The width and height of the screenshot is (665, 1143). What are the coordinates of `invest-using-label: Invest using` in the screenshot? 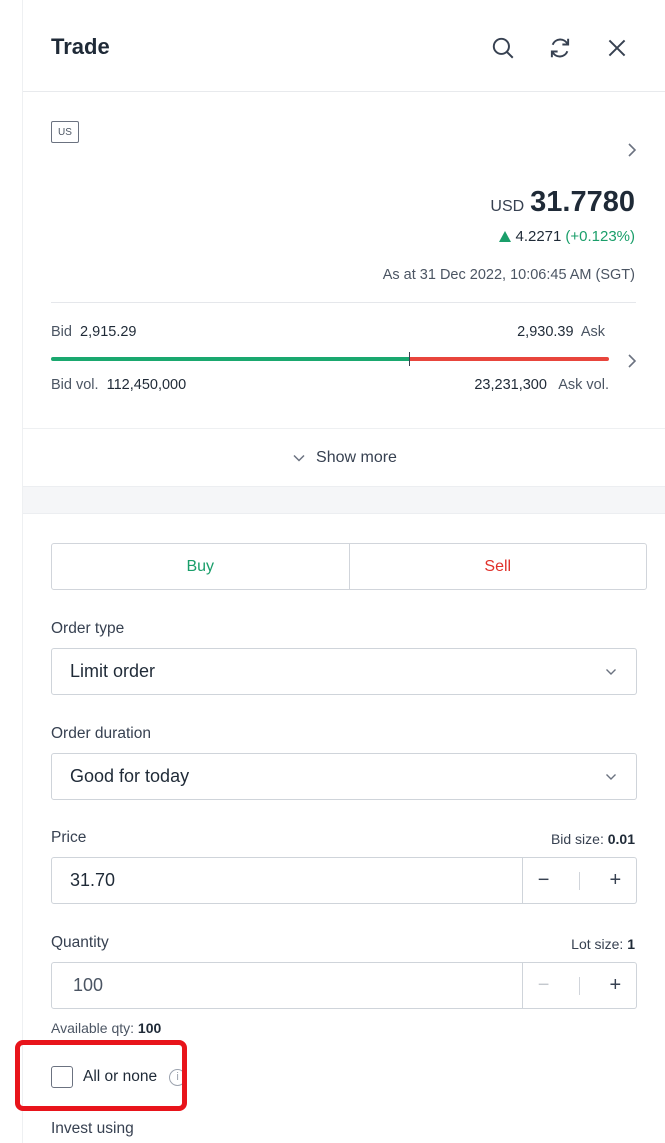 It's located at (92, 1128).